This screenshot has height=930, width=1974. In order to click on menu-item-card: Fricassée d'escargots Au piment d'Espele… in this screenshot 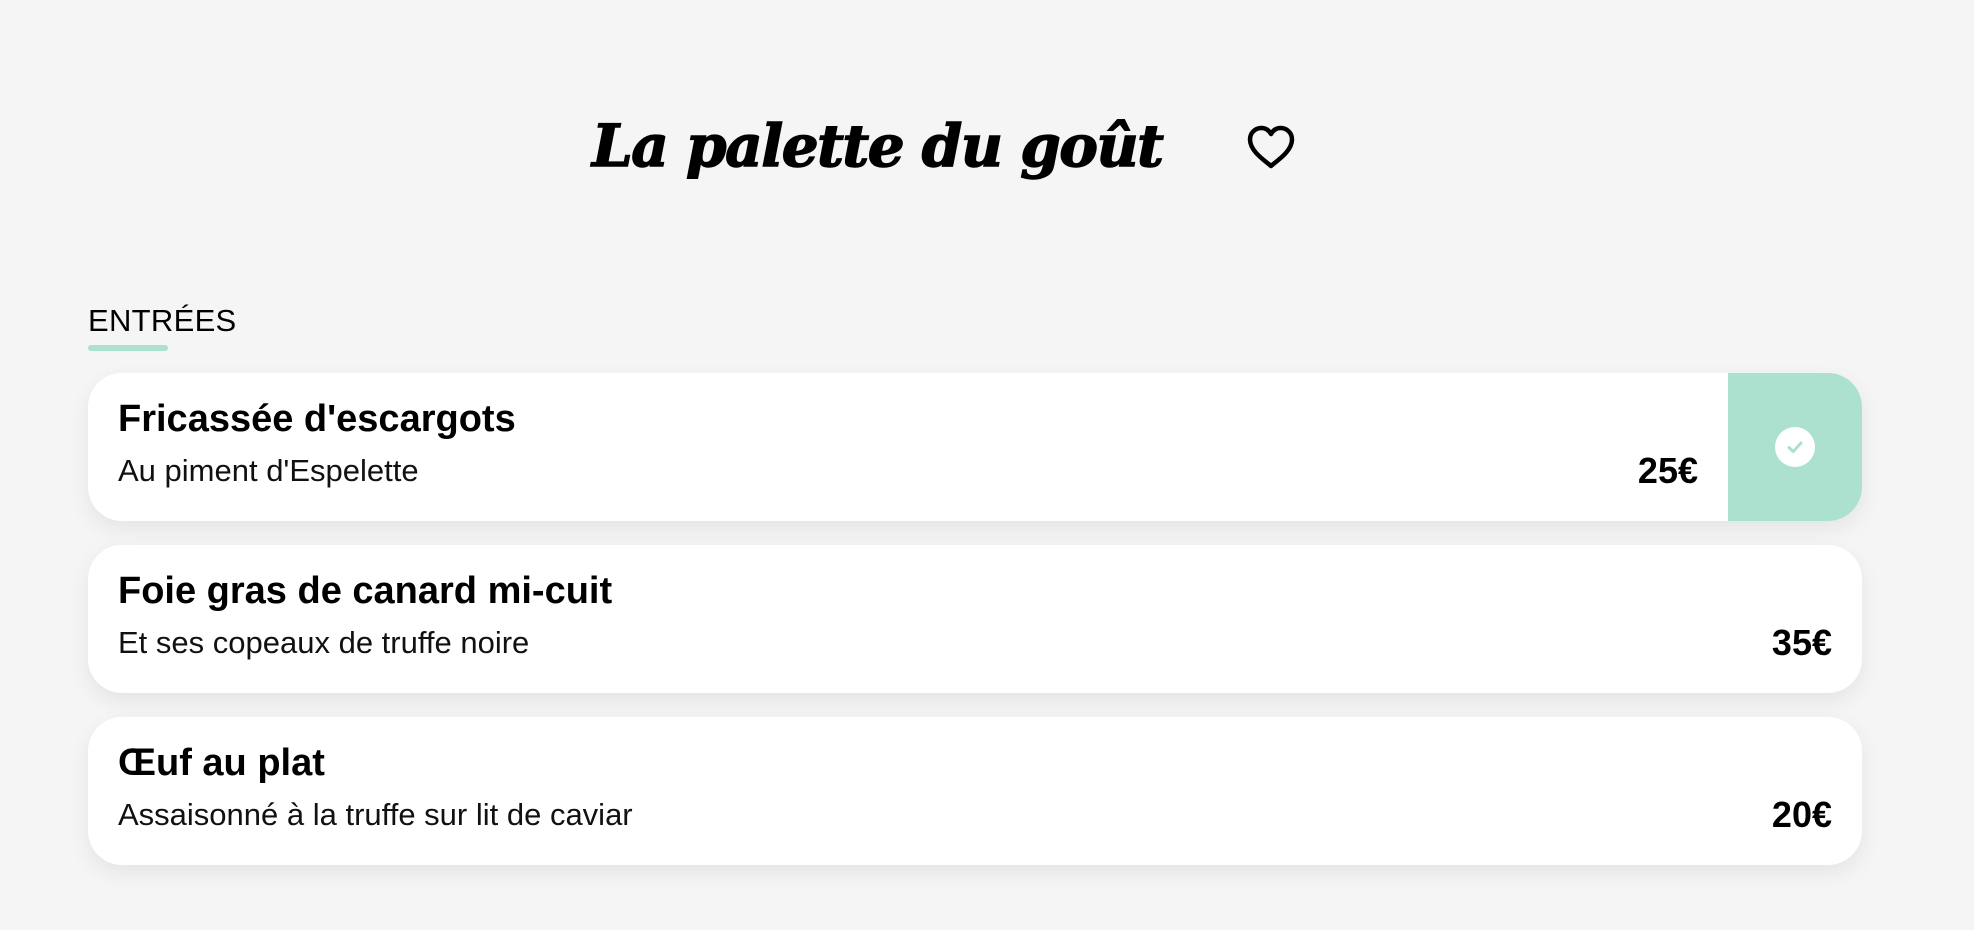, I will do `click(975, 447)`.